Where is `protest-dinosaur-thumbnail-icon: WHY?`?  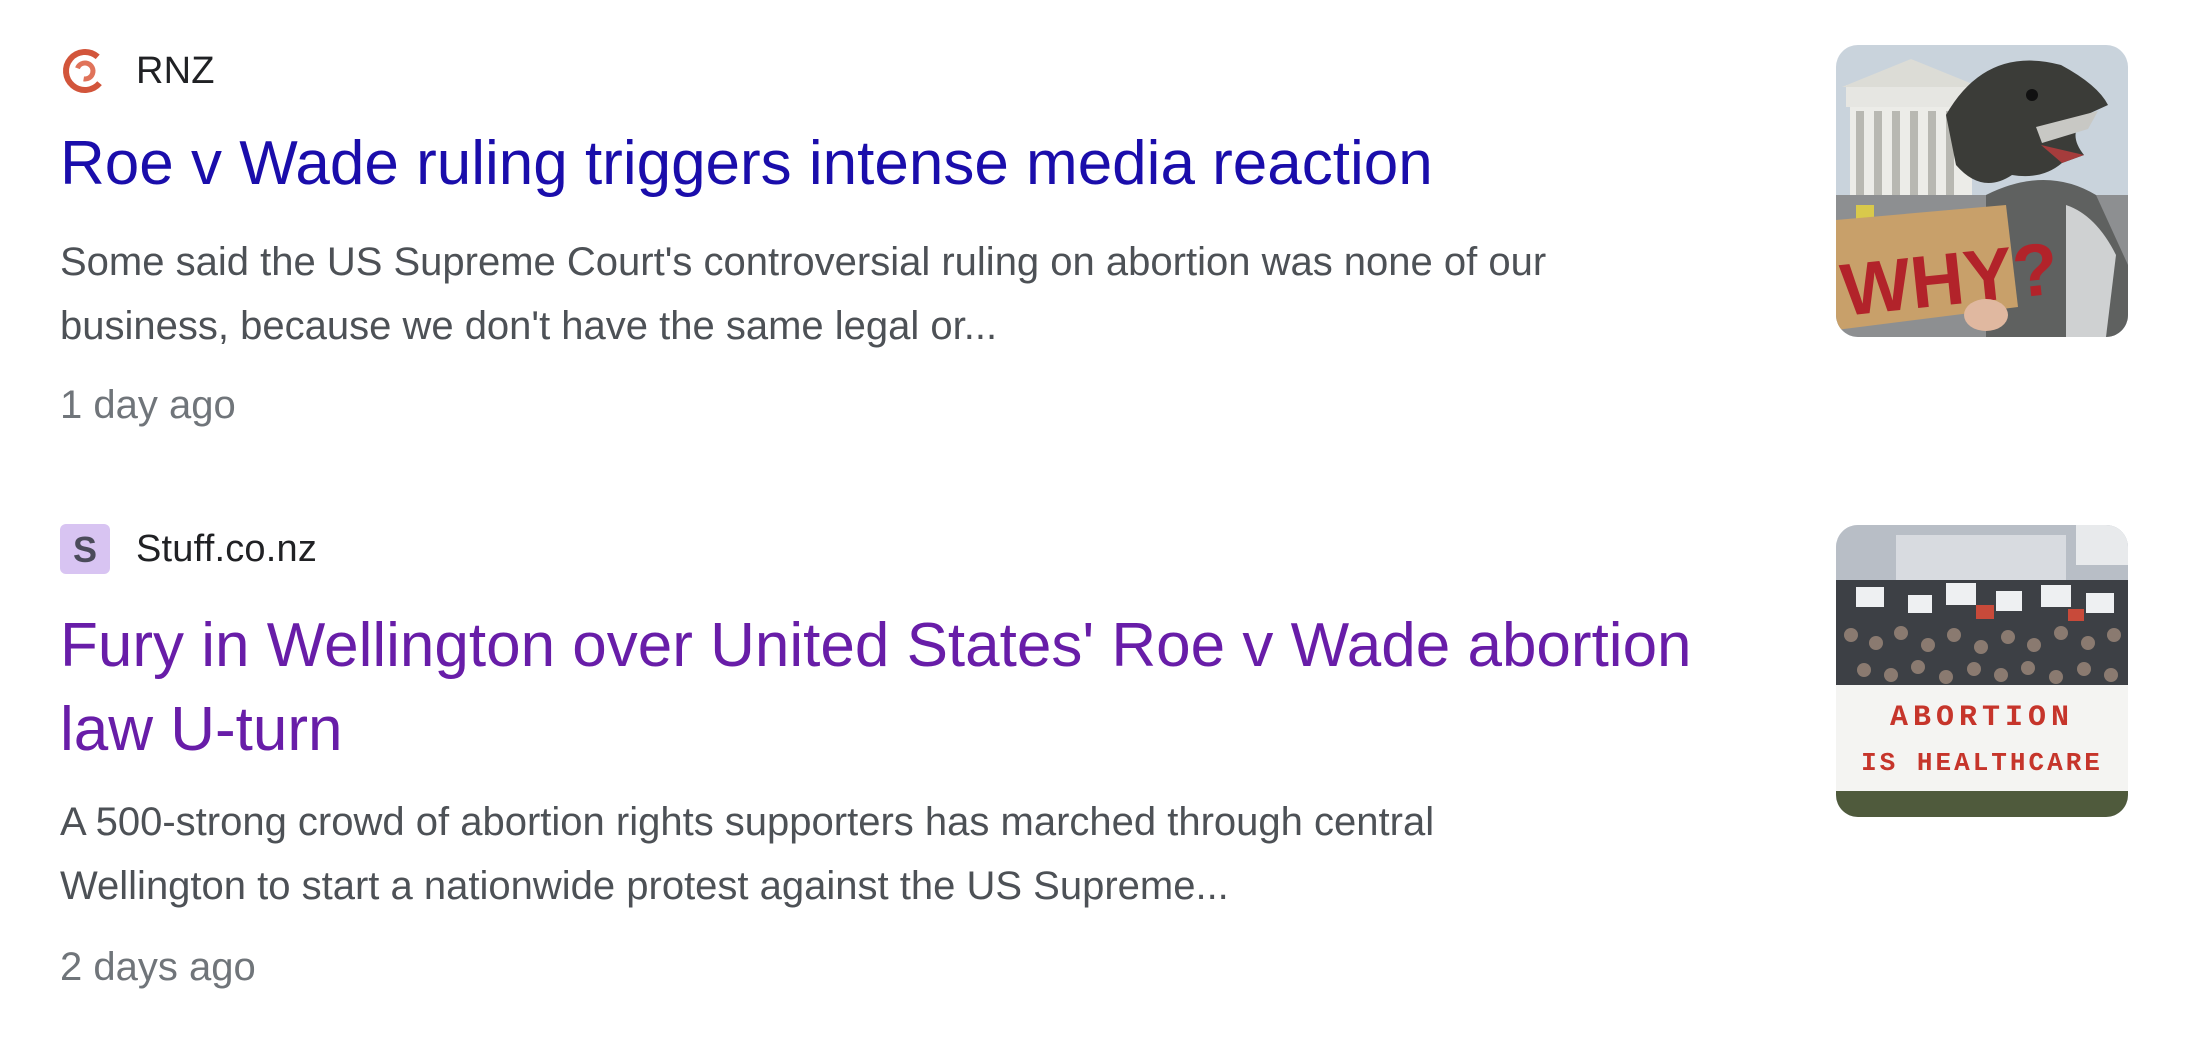 protest-dinosaur-thumbnail-icon: WHY? is located at coordinates (1982, 191).